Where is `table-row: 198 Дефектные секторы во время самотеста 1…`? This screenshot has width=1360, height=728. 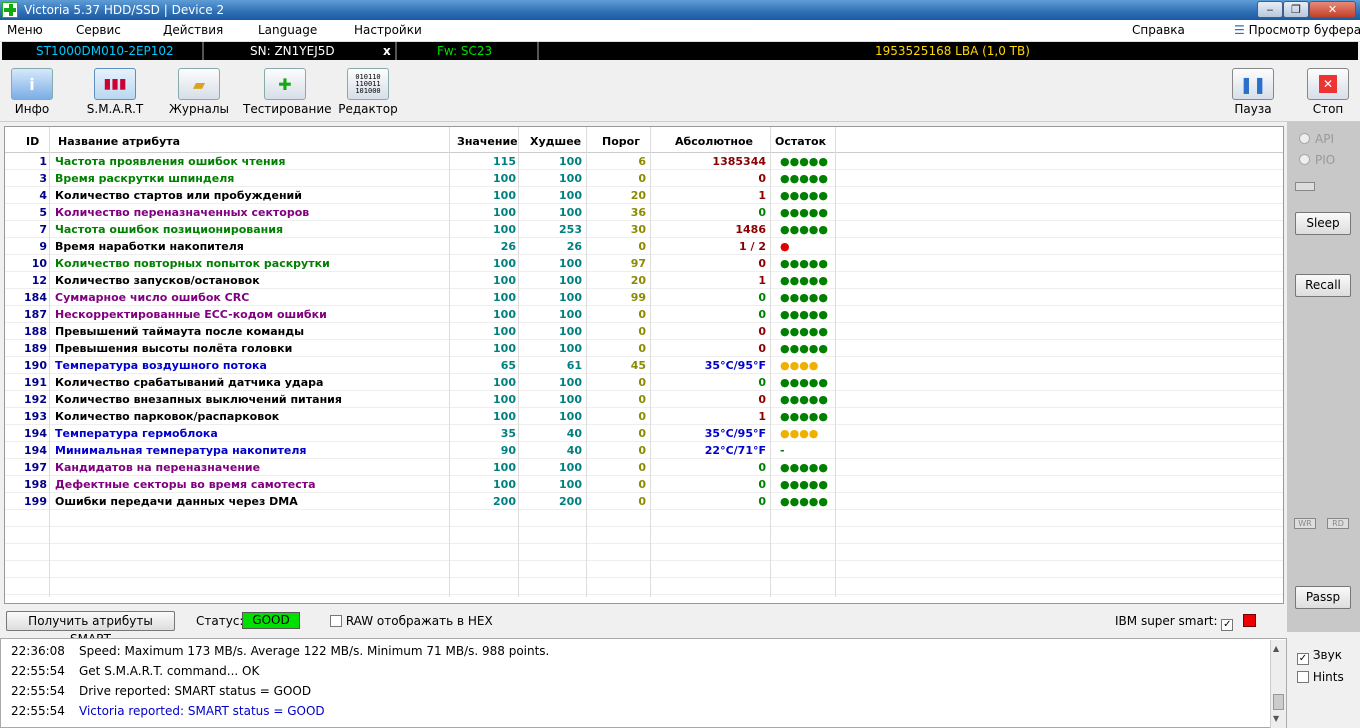 table-row: 198 Дефектные секторы во время самотеста 1… is located at coordinates (644, 484).